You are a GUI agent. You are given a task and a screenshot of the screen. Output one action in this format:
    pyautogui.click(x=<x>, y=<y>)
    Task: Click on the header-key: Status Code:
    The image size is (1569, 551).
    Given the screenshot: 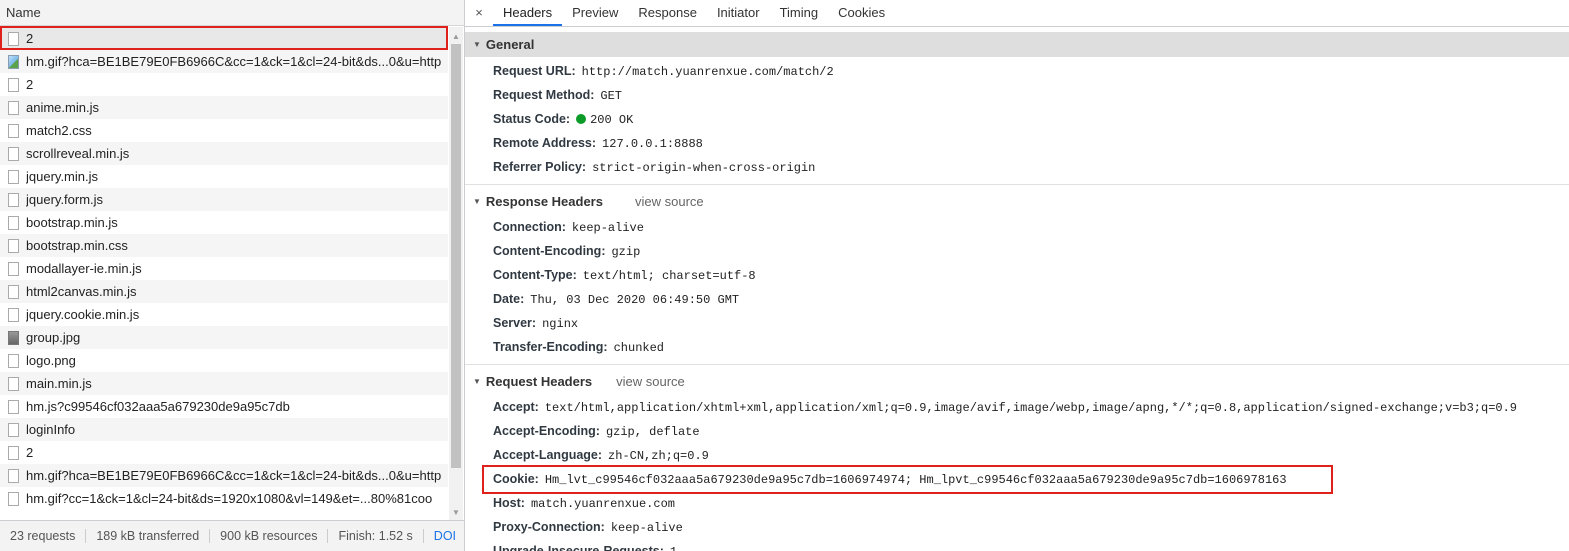 What is the action you would take?
    pyautogui.click(x=532, y=119)
    